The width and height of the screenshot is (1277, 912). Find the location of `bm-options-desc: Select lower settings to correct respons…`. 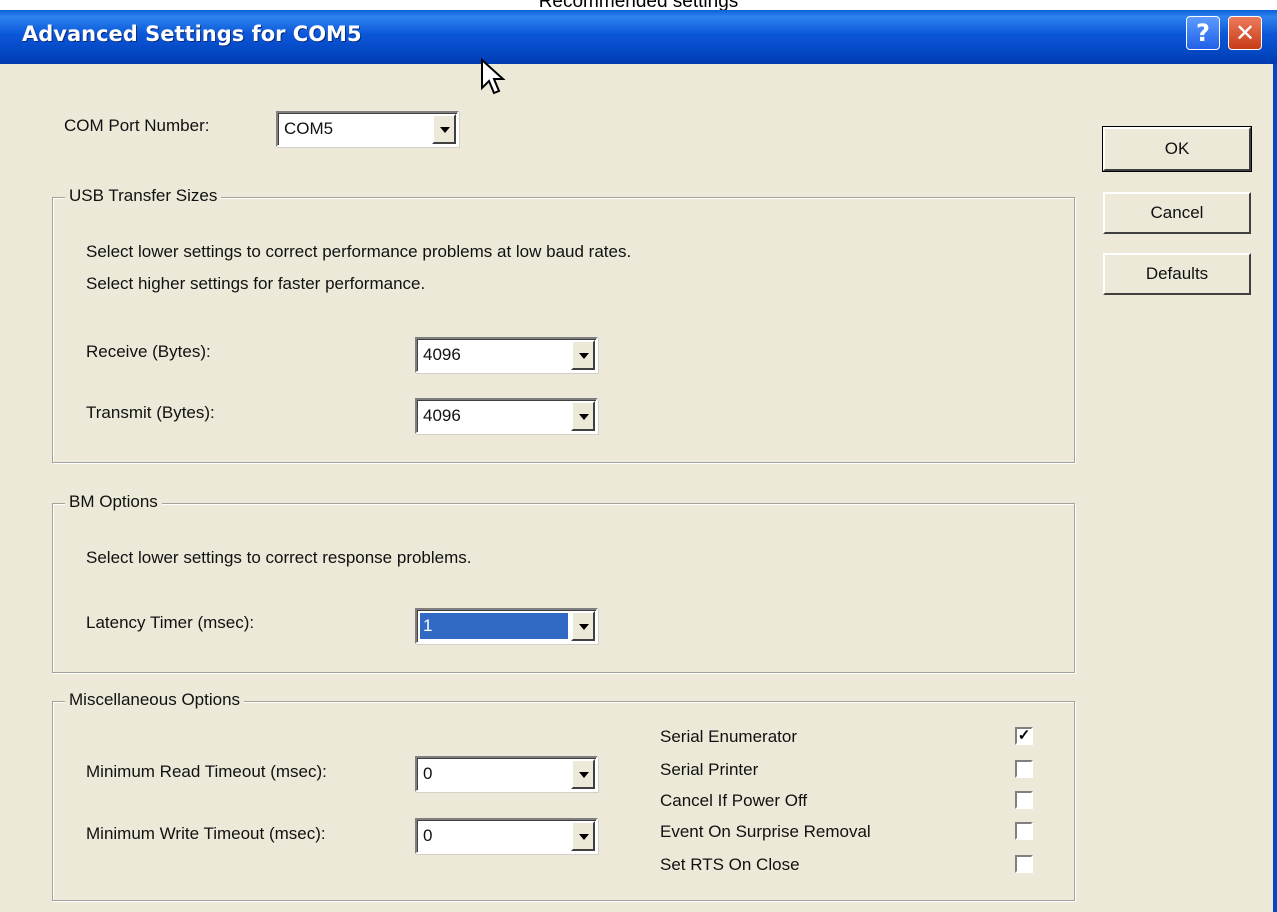

bm-options-desc: Select lower settings to correct respons… is located at coordinates (279, 557).